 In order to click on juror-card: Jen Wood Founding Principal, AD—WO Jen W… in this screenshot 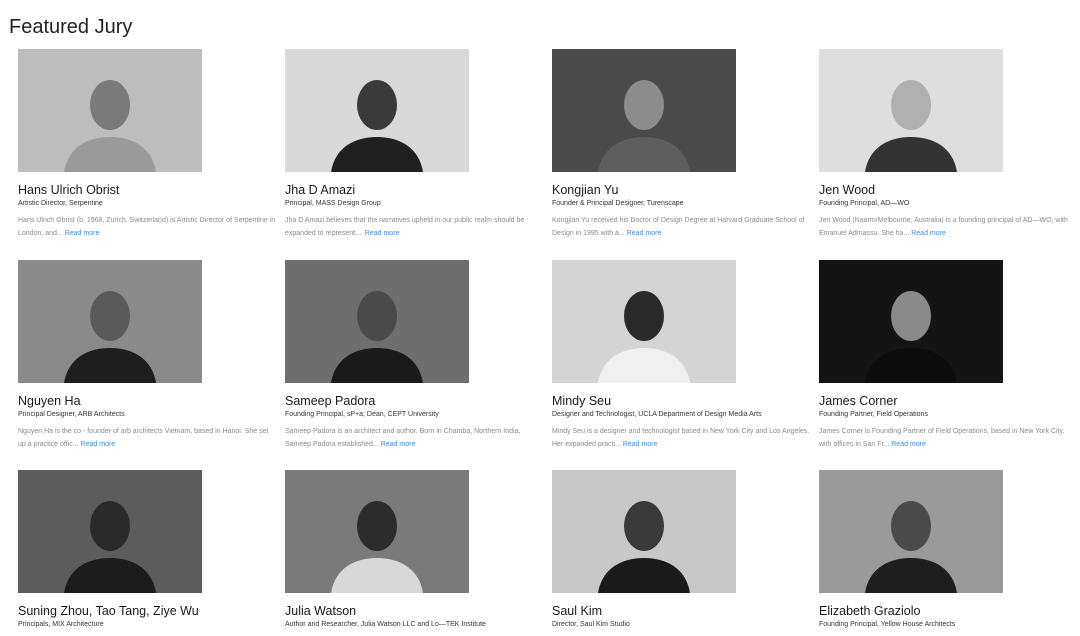, I will do `click(948, 144)`.